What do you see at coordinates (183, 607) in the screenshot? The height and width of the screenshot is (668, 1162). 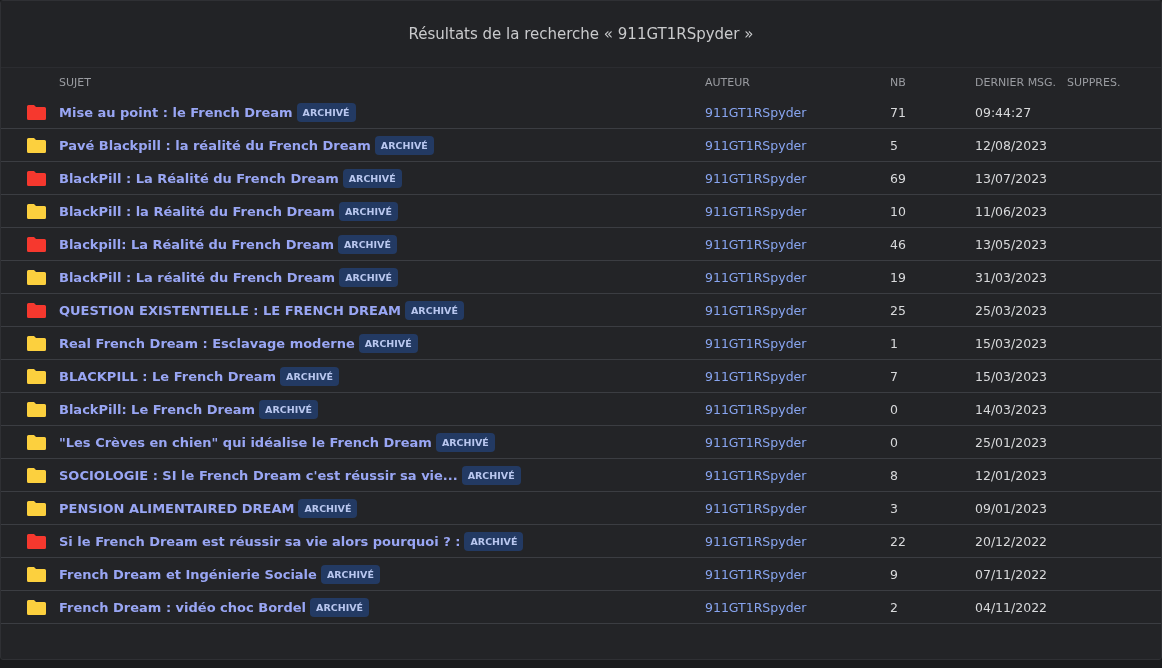 I see `topic-link: French Dream : vidéo choc Bordel` at bounding box center [183, 607].